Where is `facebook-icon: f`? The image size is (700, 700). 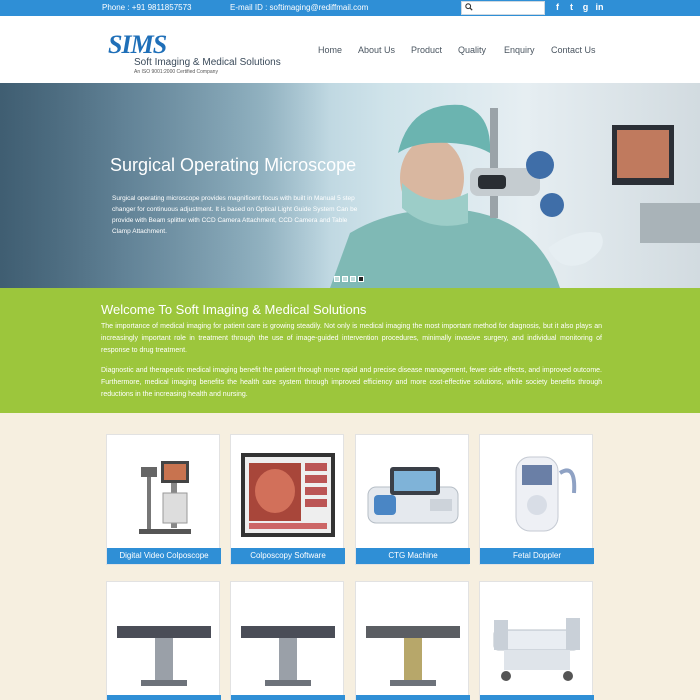
facebook-icon: f is located at coordinates (557, 7).